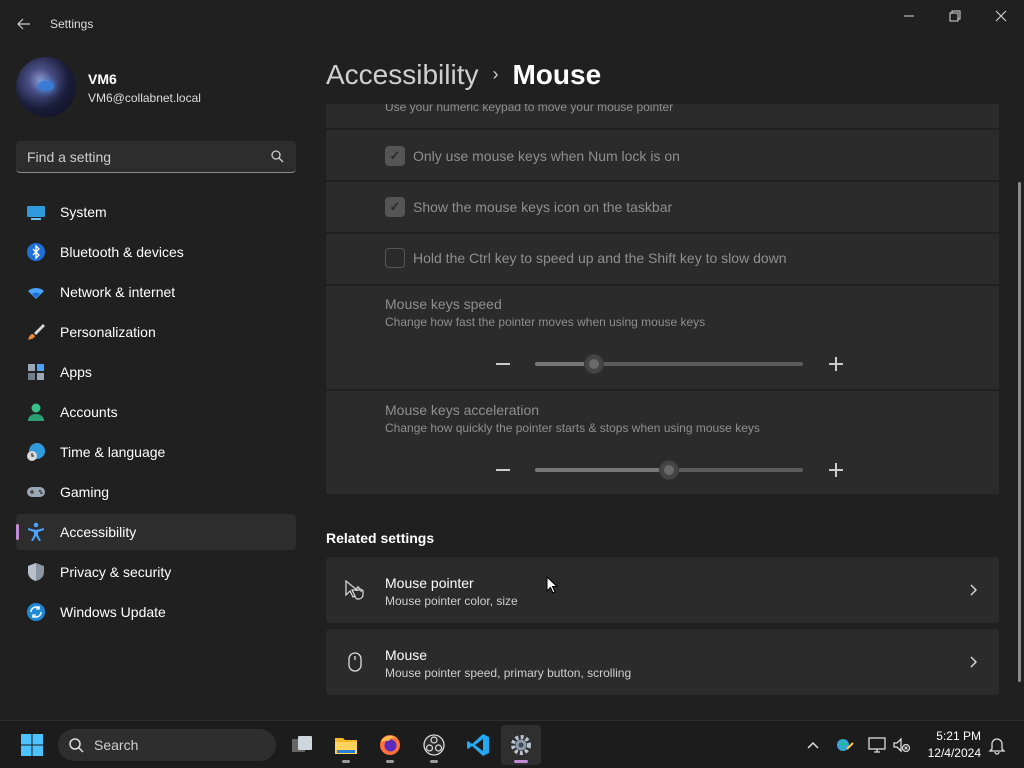 The image size is (1024, 768). Describe the element at coordinates (24, 24) in the screenshot. I see `back-arrow-icon` at that location.